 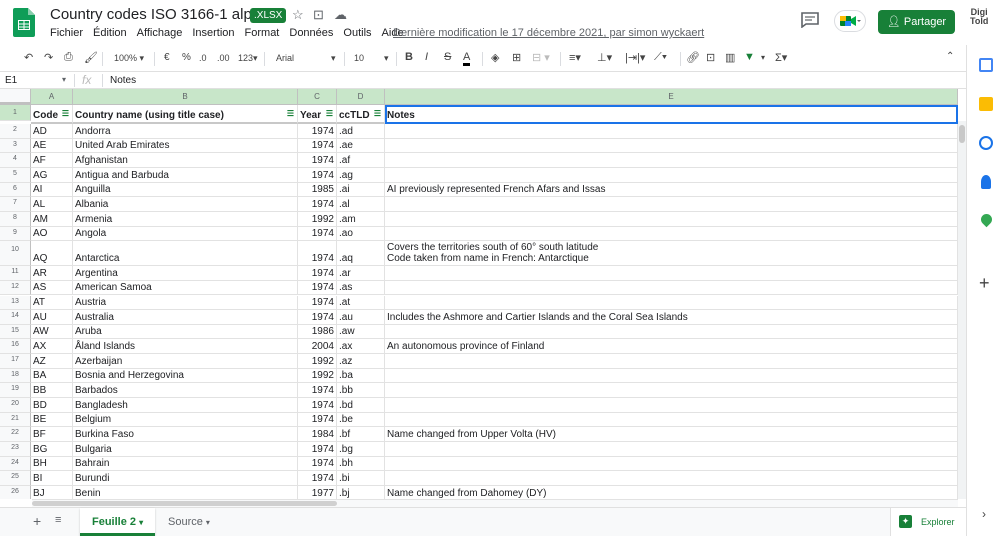 I want to click on star-icon: ☆, so click(x=298, y=15).